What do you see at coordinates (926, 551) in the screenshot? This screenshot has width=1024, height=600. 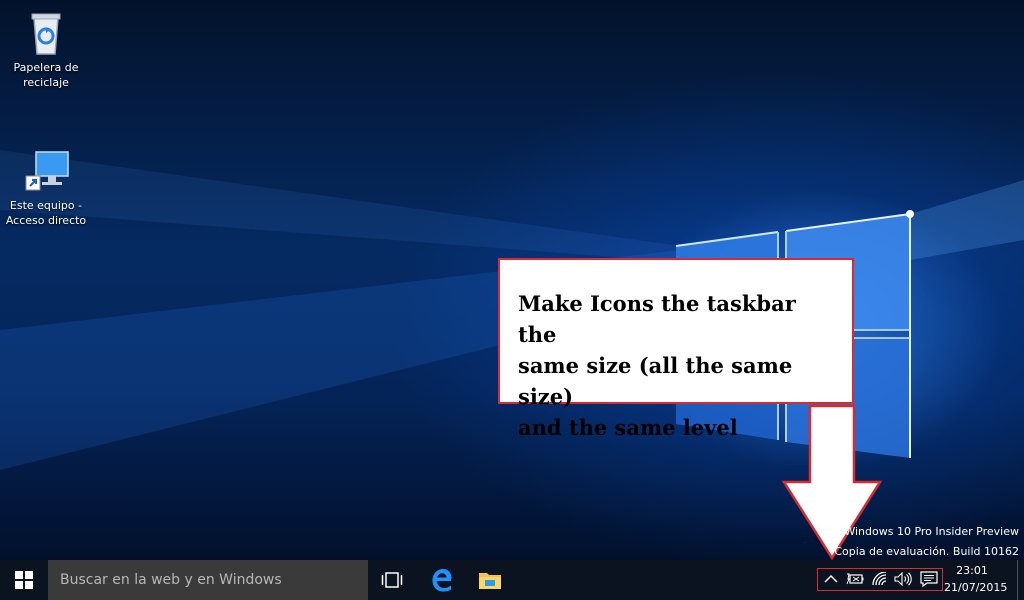 I see `watermark-line: Copia de evaluación. Build 10162` at bounding box center [926, 551].